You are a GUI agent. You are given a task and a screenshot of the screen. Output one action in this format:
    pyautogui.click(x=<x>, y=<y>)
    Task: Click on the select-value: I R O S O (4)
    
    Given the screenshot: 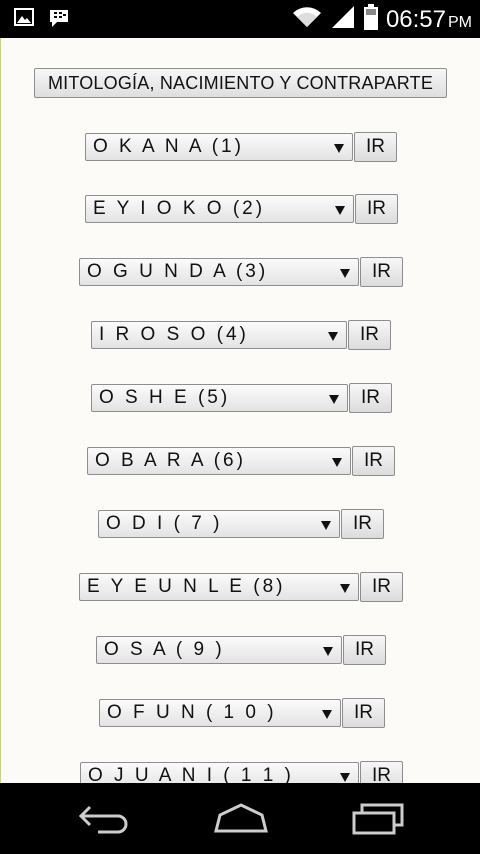 What is the action you would take?
    pyautogui.click(x=174, y=334)
    